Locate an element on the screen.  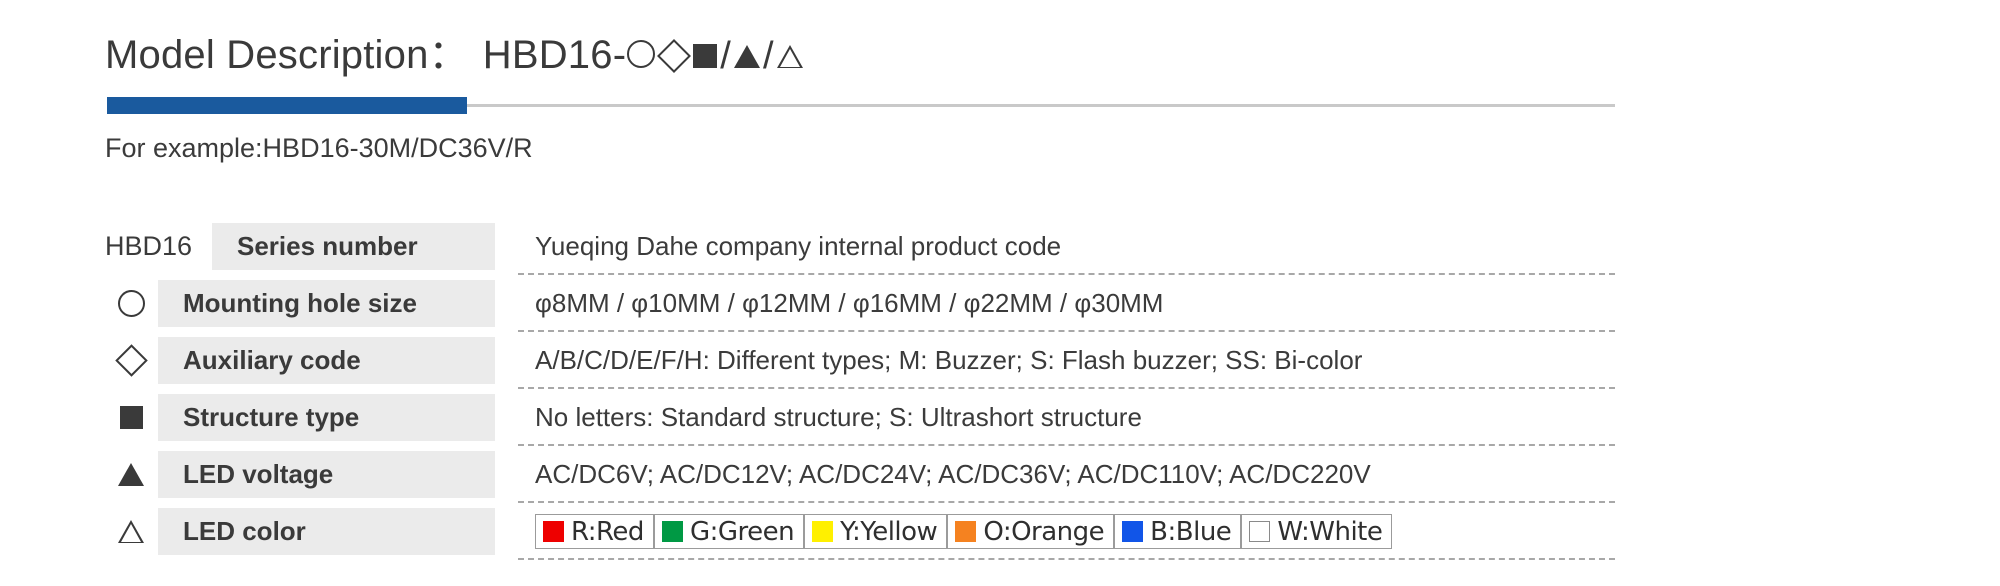
row-label: LED voltage is located at coordinates (326, 474).